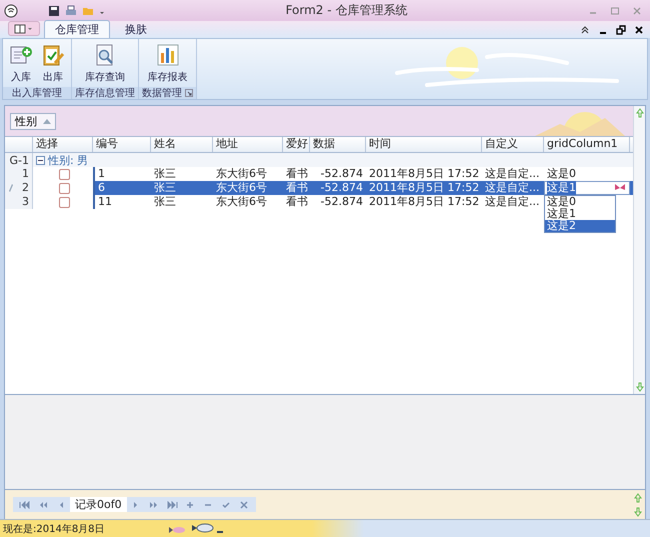 The width and height of the screenshot is (650, 537). Describe the element at coordinates (71, 10) in the screenshot. I see `printer-icon` at that location.